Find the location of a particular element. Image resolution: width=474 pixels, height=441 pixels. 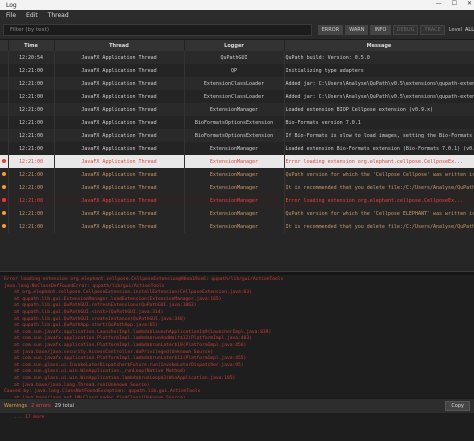

error-dot-icon is located at coordinates (3, 199).